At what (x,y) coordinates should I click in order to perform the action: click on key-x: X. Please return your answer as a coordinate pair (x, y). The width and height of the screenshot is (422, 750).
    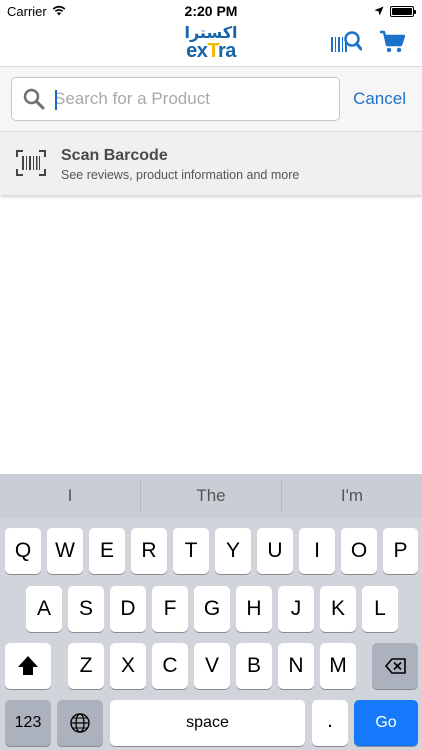
    Looking at the image, I should click on (128, 666).